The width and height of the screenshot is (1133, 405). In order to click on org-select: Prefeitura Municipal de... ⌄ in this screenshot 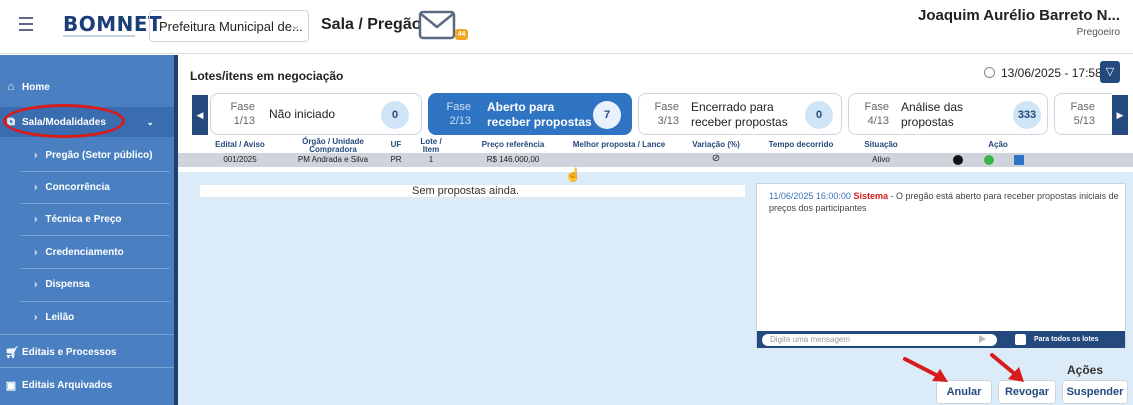, I will do `click(229, 26)`.